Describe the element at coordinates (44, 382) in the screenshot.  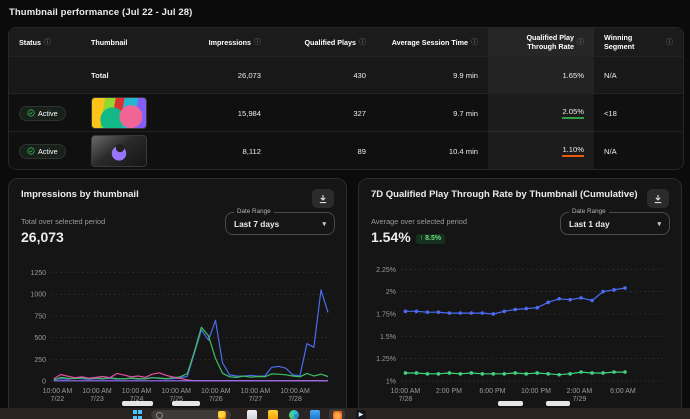
I see `svg-text: 0` at that location.